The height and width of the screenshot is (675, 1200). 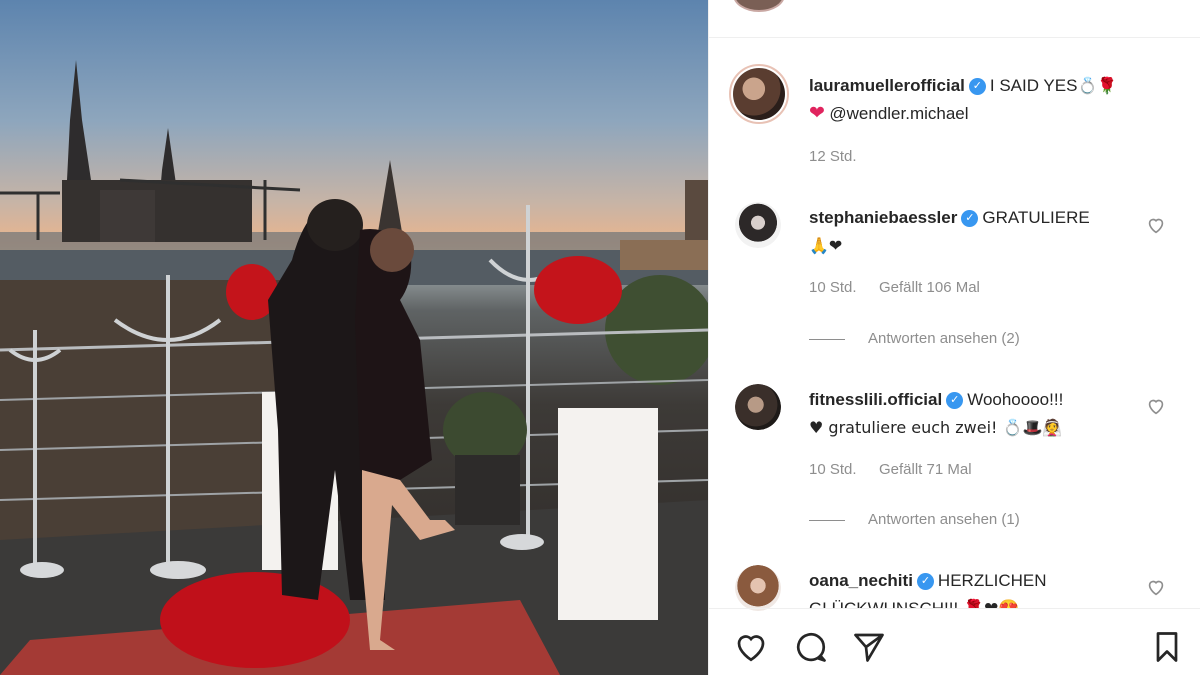 What do you see at coordinates (833, 156) in the screenshot?
I see `post-timestamp: 12 Std.` at bounding box center [833, 156].